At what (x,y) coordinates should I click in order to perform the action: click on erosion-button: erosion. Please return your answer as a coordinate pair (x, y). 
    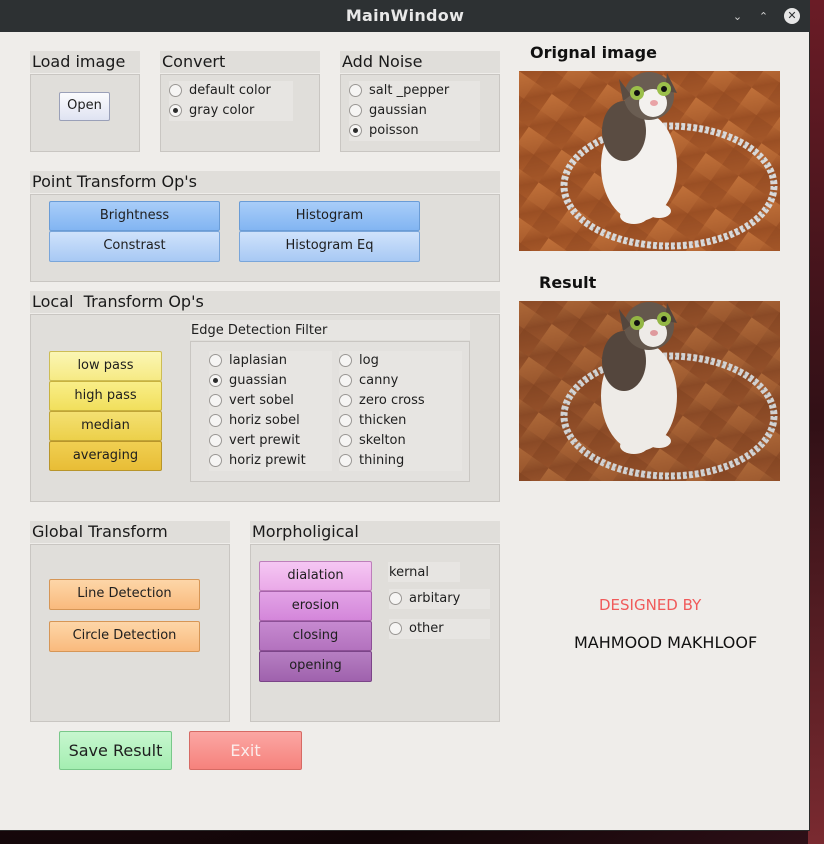
    Looking at the image, I should click on (315, 606).